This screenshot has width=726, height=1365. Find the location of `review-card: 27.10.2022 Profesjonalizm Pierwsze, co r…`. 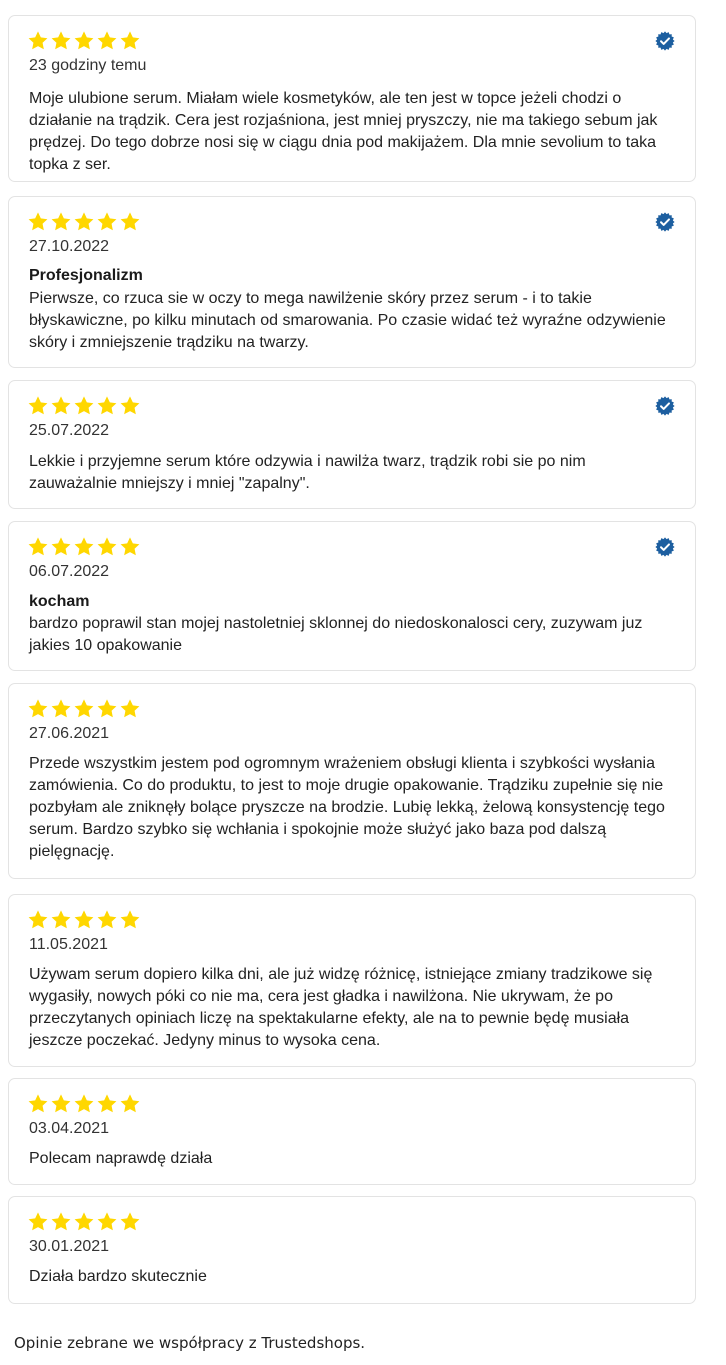

review-card: 27.10.2022 Profesjonalizm Pierwsze, co r… is located at coordinates (352, 282).